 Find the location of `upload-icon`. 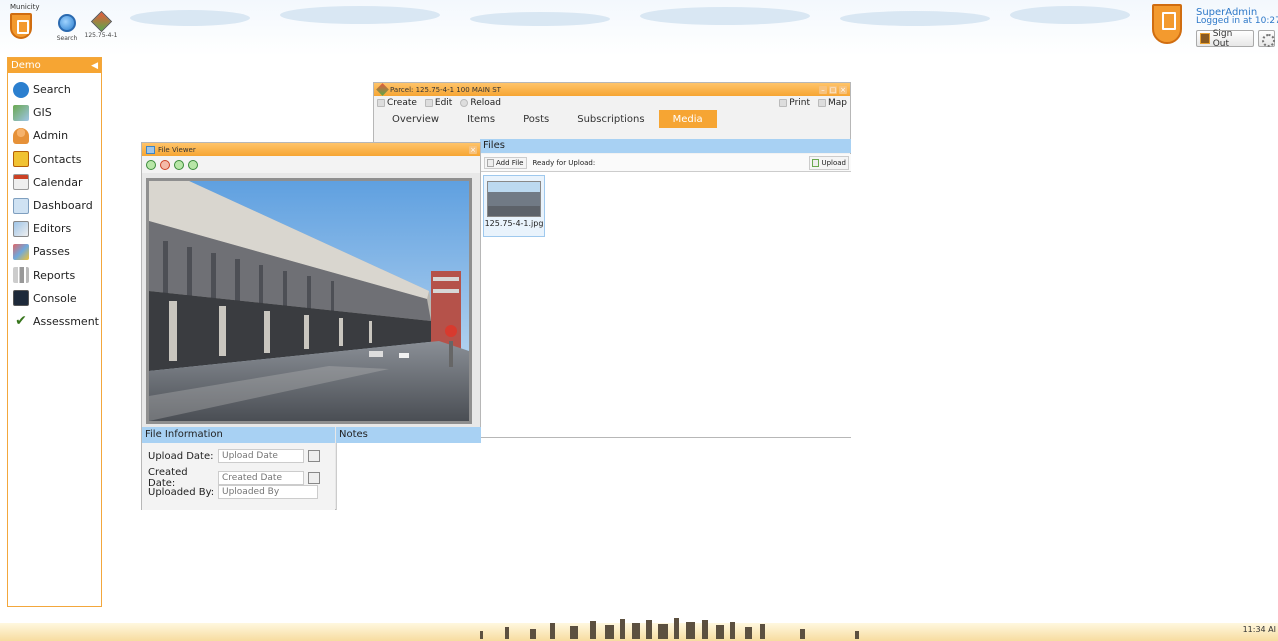

upload-icon is located at coordinates (816, 163).